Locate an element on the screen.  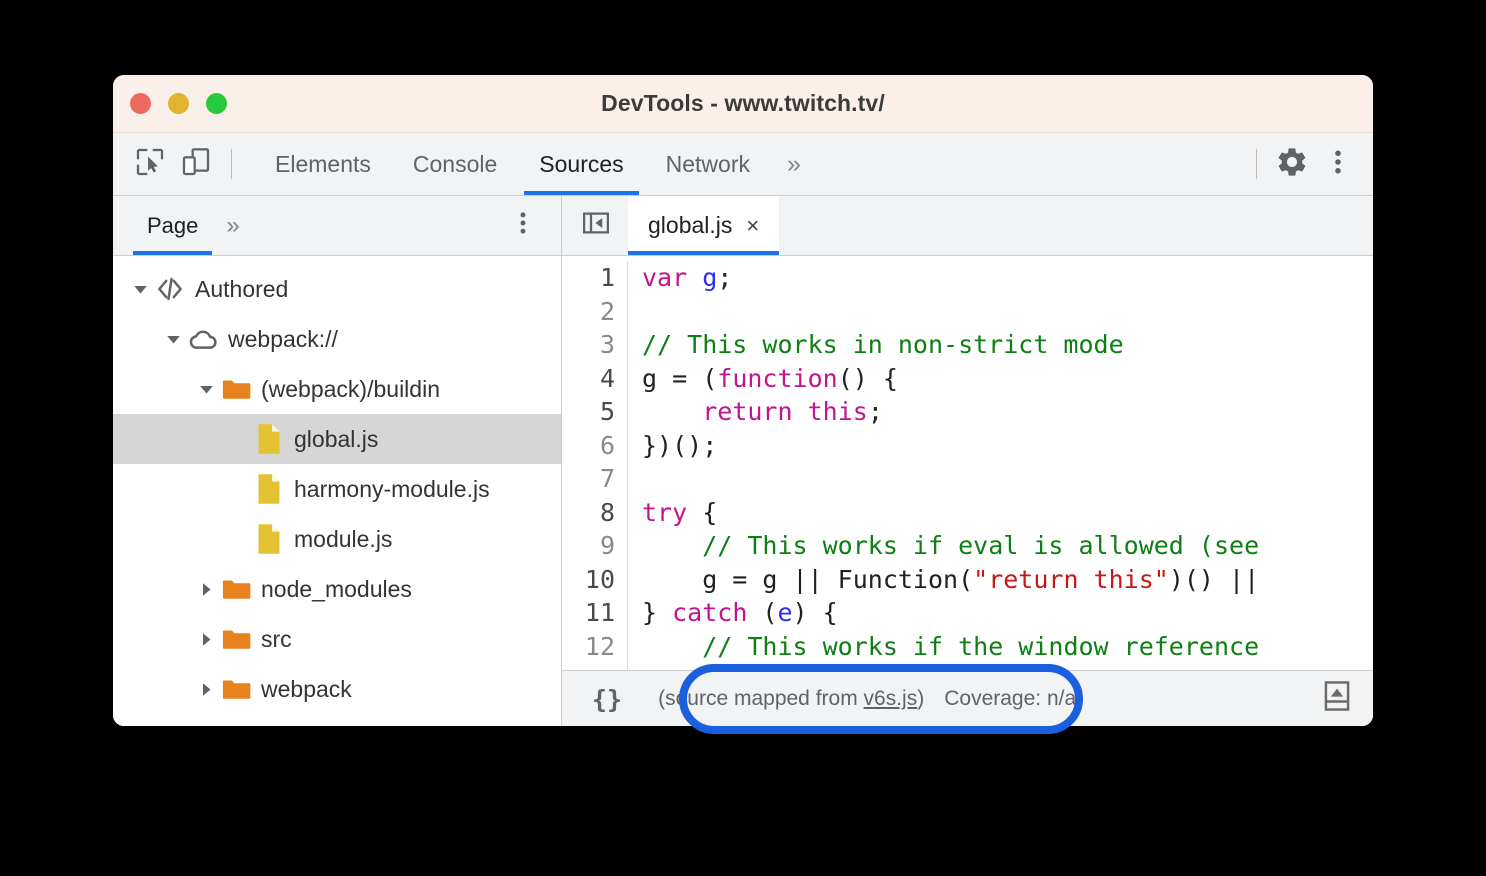
tree-item-authored: Authored is located at coordinates (337, 289).